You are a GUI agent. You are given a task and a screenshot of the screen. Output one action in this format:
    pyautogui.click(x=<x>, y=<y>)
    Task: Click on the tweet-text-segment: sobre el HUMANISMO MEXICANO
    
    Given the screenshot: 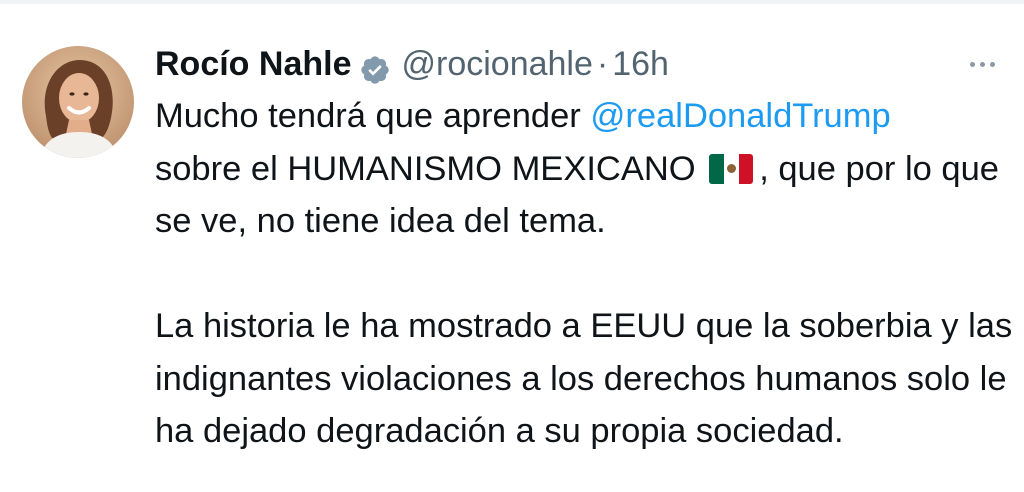 What is the action you would take?
    pyautogui.click(x=425, y=168)
    